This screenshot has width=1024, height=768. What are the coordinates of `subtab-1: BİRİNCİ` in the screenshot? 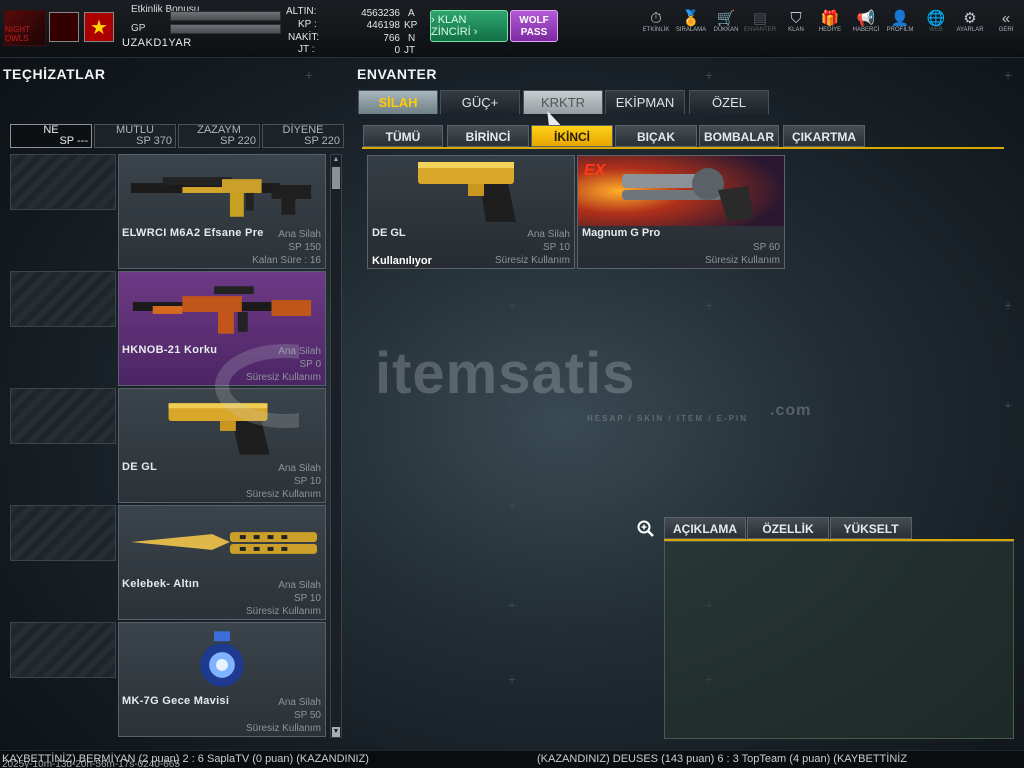 It's located at (488, 136).